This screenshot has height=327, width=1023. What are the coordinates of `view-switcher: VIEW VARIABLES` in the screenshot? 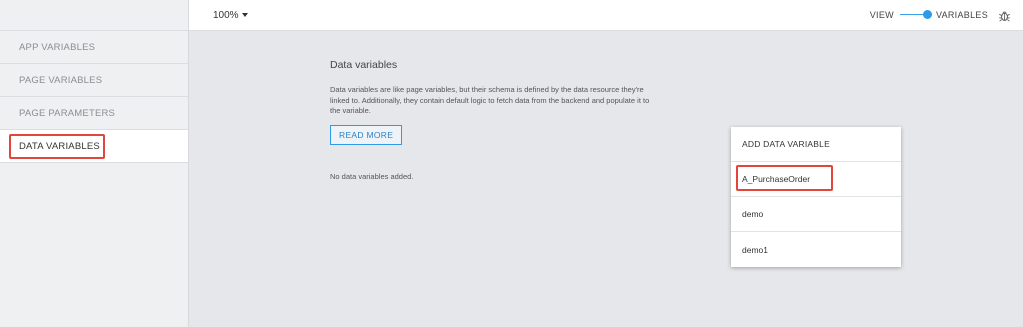 It's located at (940, 15).